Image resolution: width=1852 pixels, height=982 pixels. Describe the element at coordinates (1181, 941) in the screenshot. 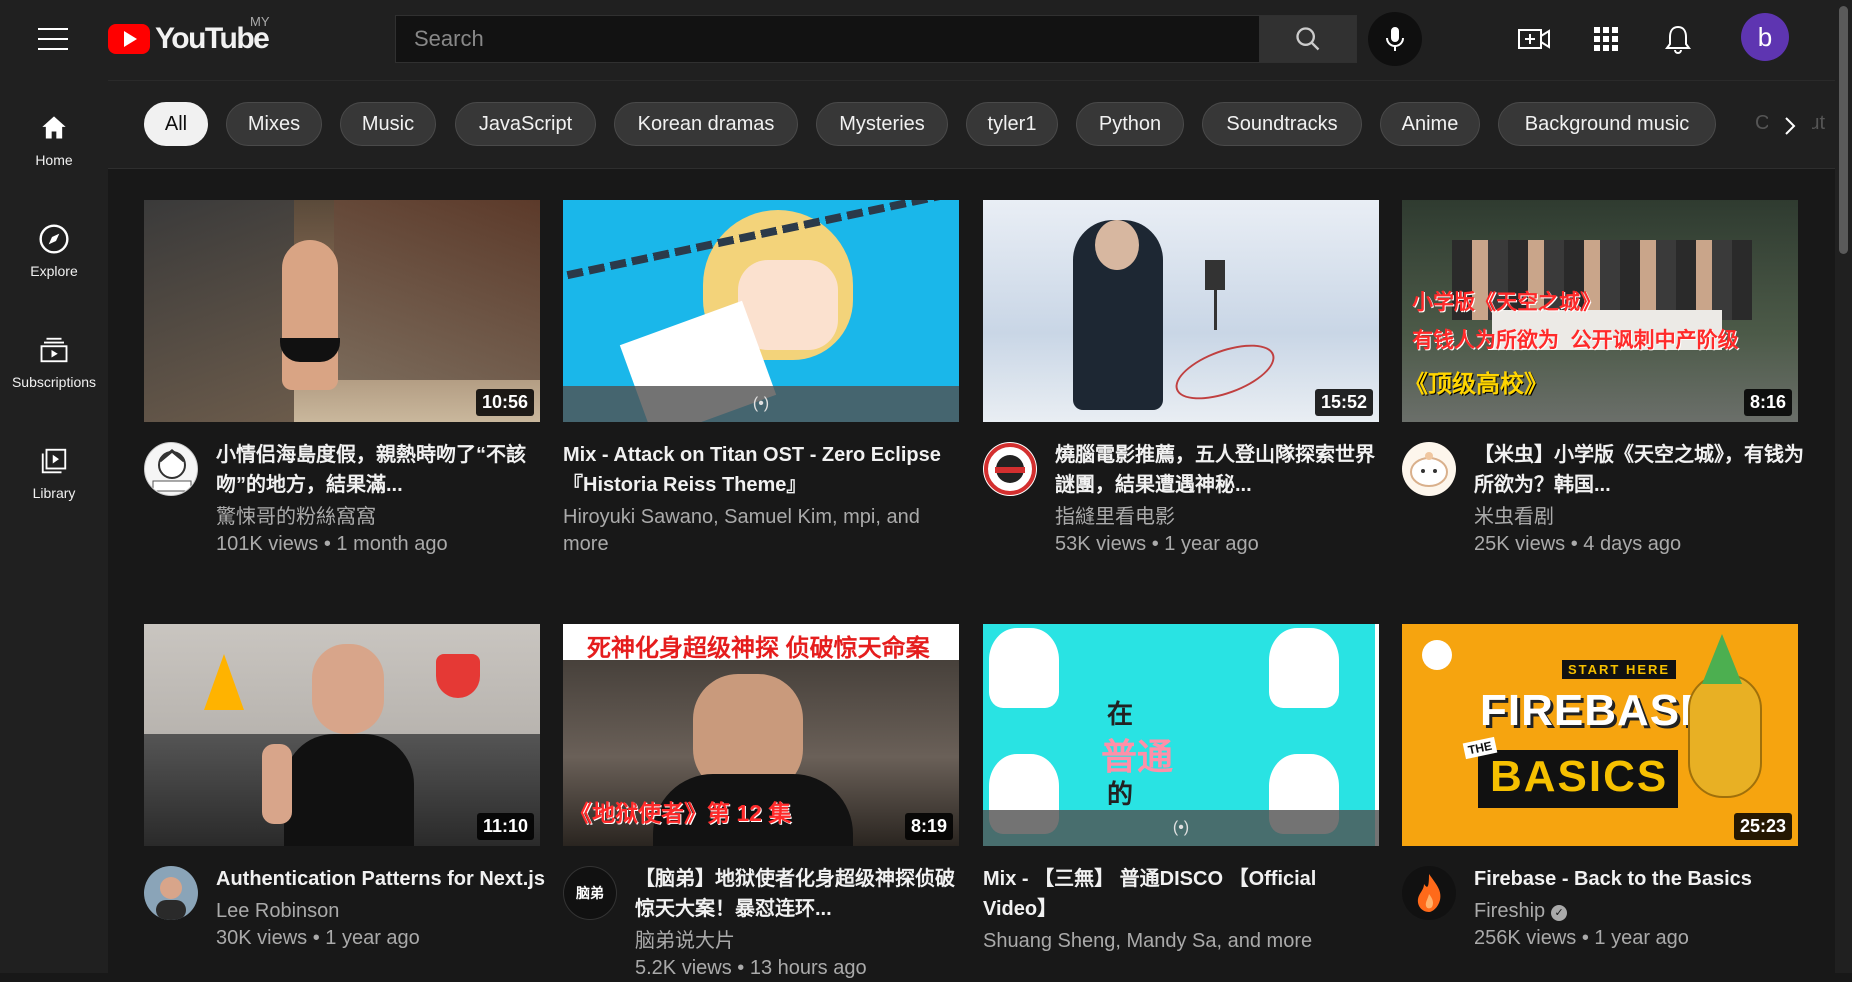

I see `channel-name: Shuang Sheng, Mandy Sa, and more` at that location.